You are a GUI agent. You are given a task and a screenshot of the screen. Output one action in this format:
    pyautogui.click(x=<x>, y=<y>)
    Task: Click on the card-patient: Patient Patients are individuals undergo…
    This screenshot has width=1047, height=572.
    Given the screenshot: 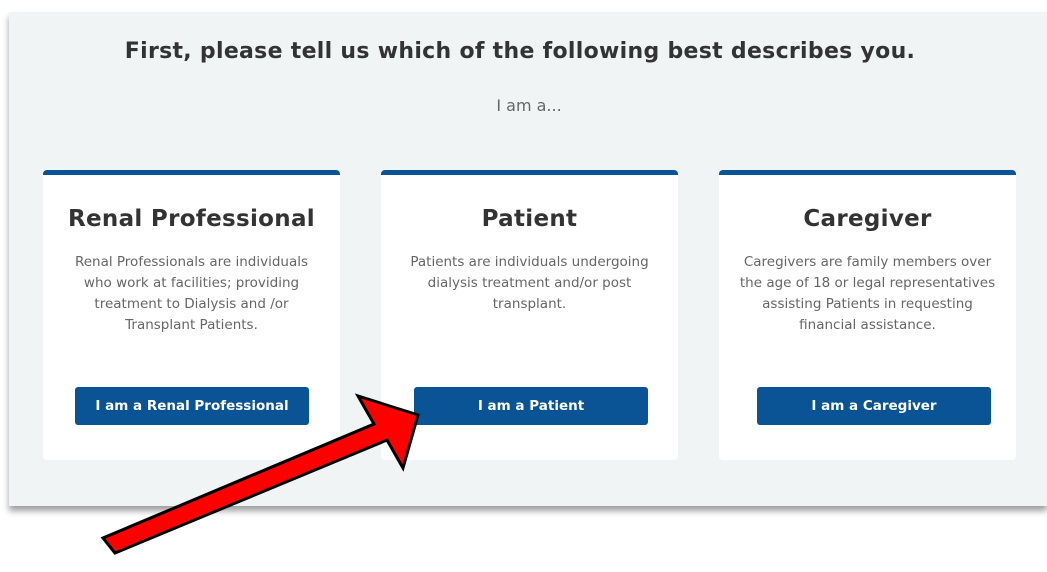 What is the action you would take?
    pyautogui.click(x=529, y=315)
    